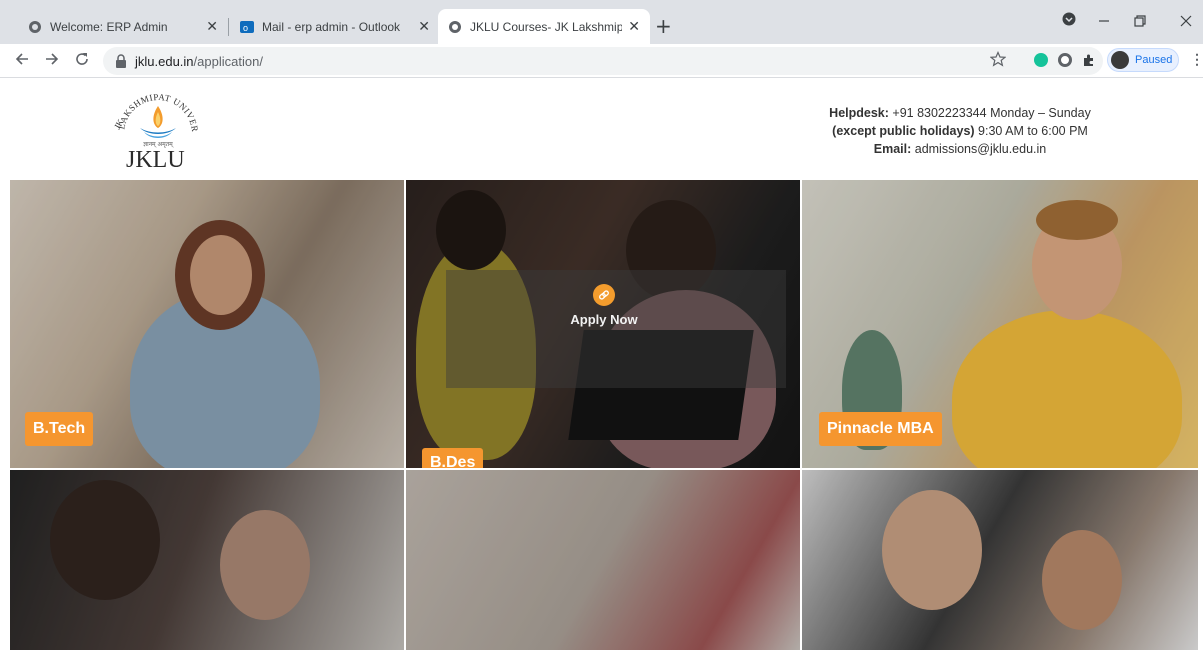 The image size is (1203, 650). I want to click on puzzle-extensions-icon, so click(1089, 60).